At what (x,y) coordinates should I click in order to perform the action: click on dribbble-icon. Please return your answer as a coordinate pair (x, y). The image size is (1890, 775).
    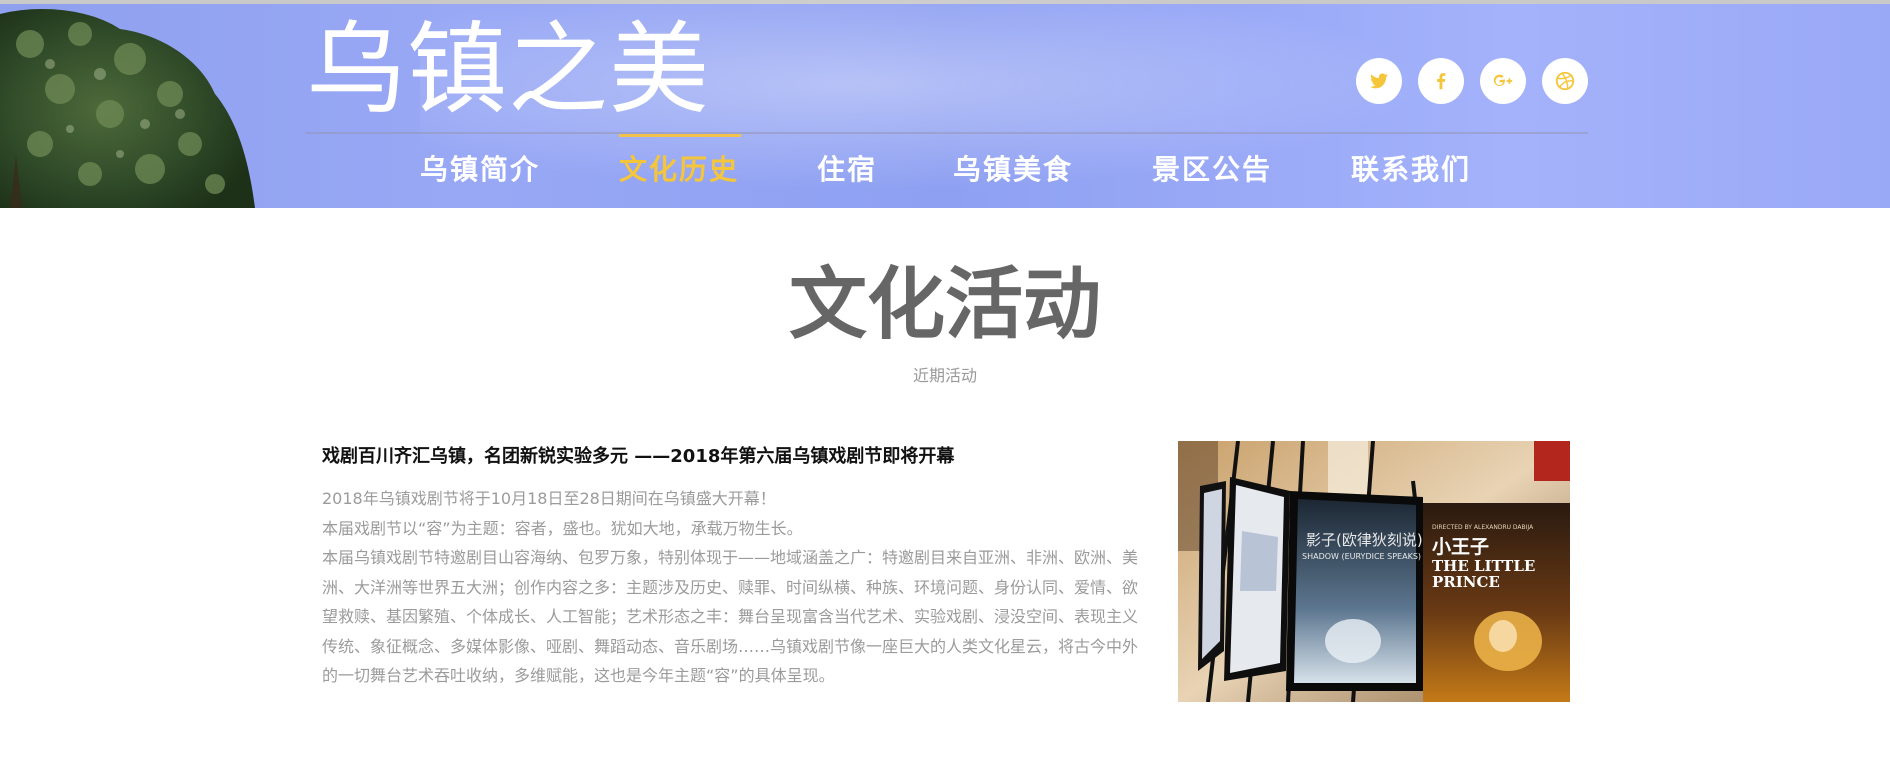
    Looking at the image, I should click on (1565, 81).